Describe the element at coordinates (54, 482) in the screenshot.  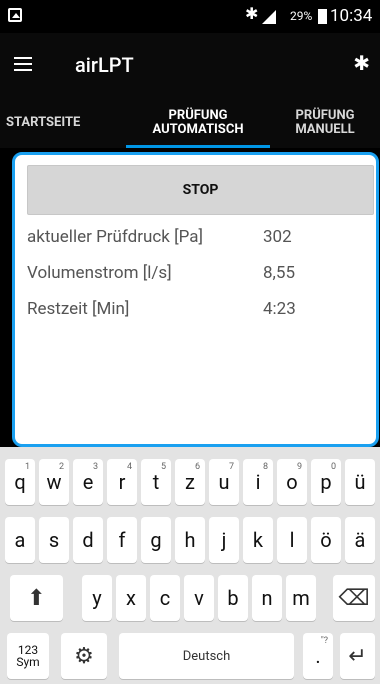
I see `key-w: 2w` at that location.